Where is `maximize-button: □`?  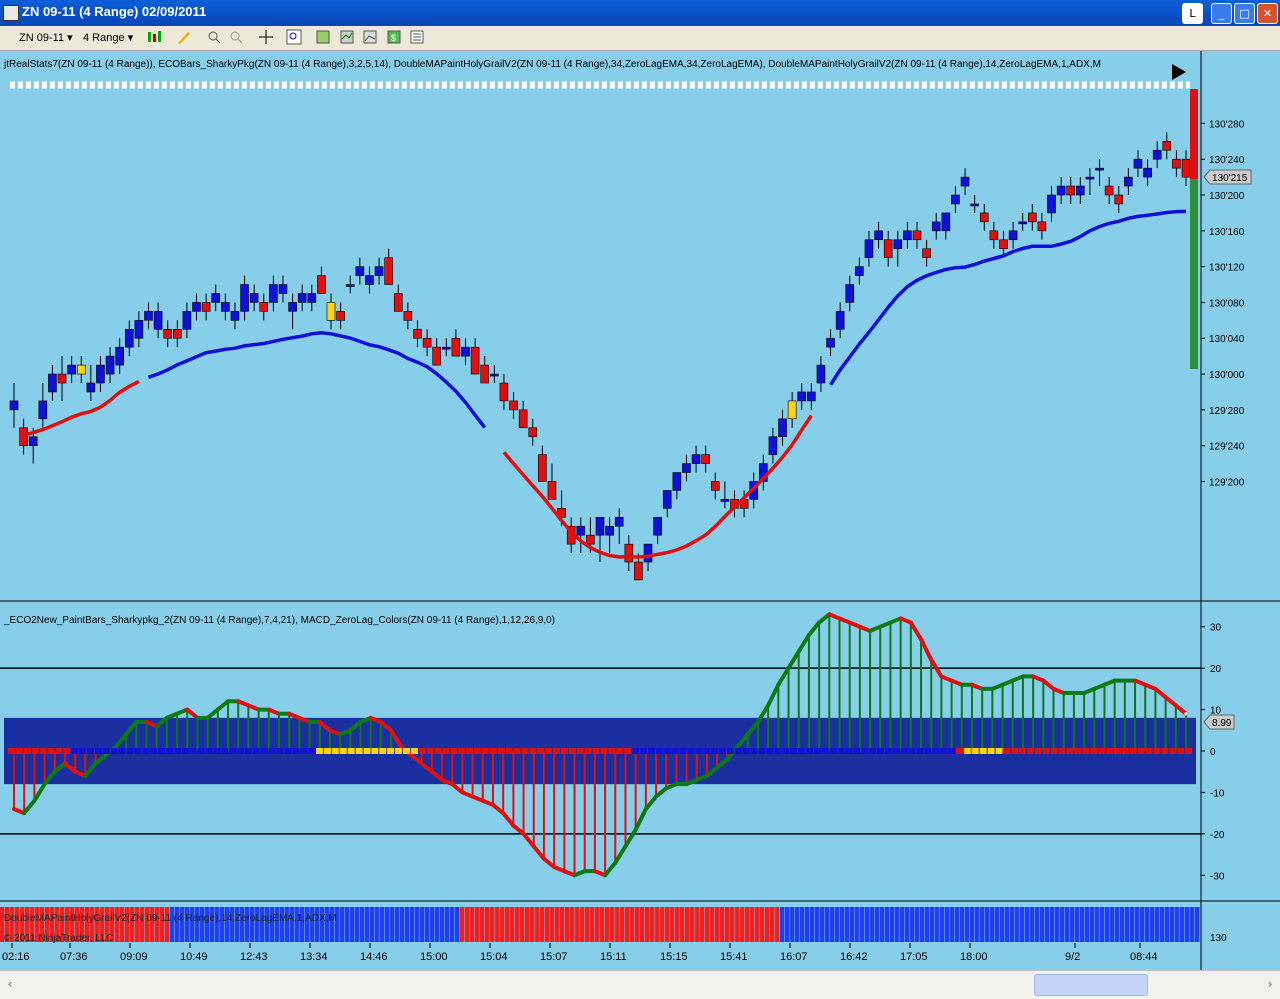
maximize-button: □ is located at coordinates (1244, 13).